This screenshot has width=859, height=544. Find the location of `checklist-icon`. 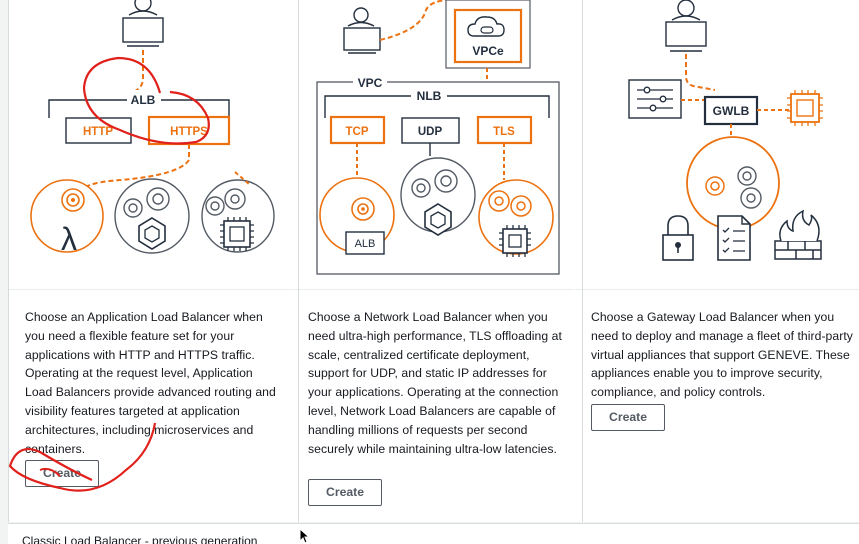

checklist-icon is located at coordinates (734, 238).